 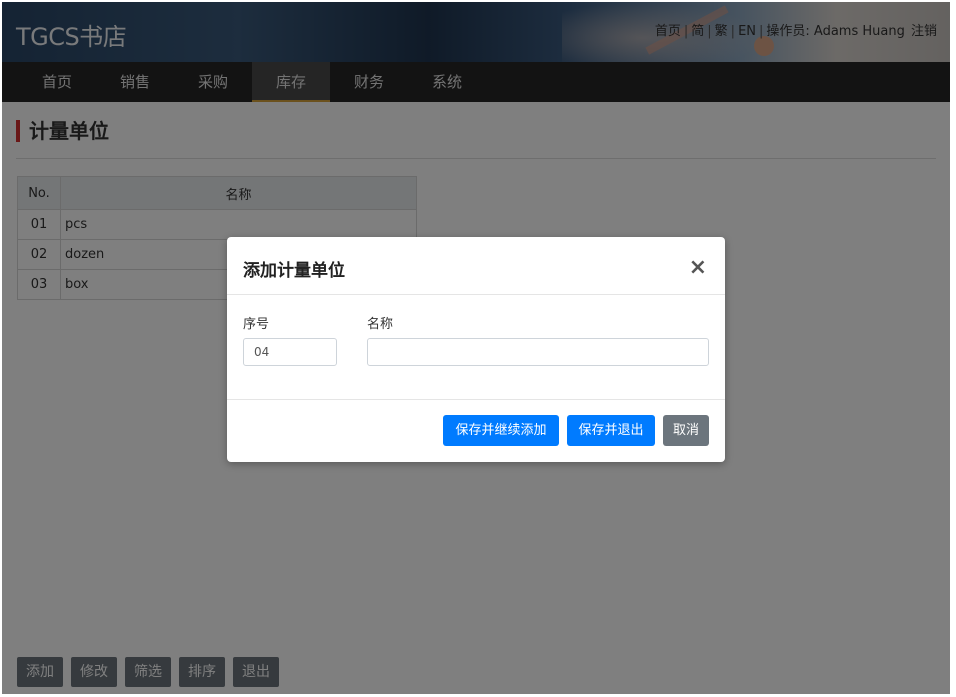 What do you see at coordinates (686, 430) in the screenshot?
I see `cancel-button: 取消` at bounding box center [686, 430].